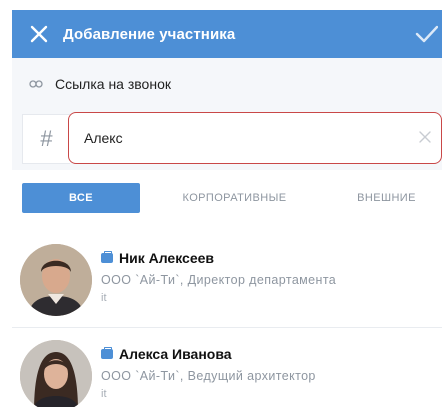 The image size is (442, 407). What do you see at coordinates (175, 354) in the screenshot?
I see `contact-name: Алекса Иванова` at bounding box center [175, 354].